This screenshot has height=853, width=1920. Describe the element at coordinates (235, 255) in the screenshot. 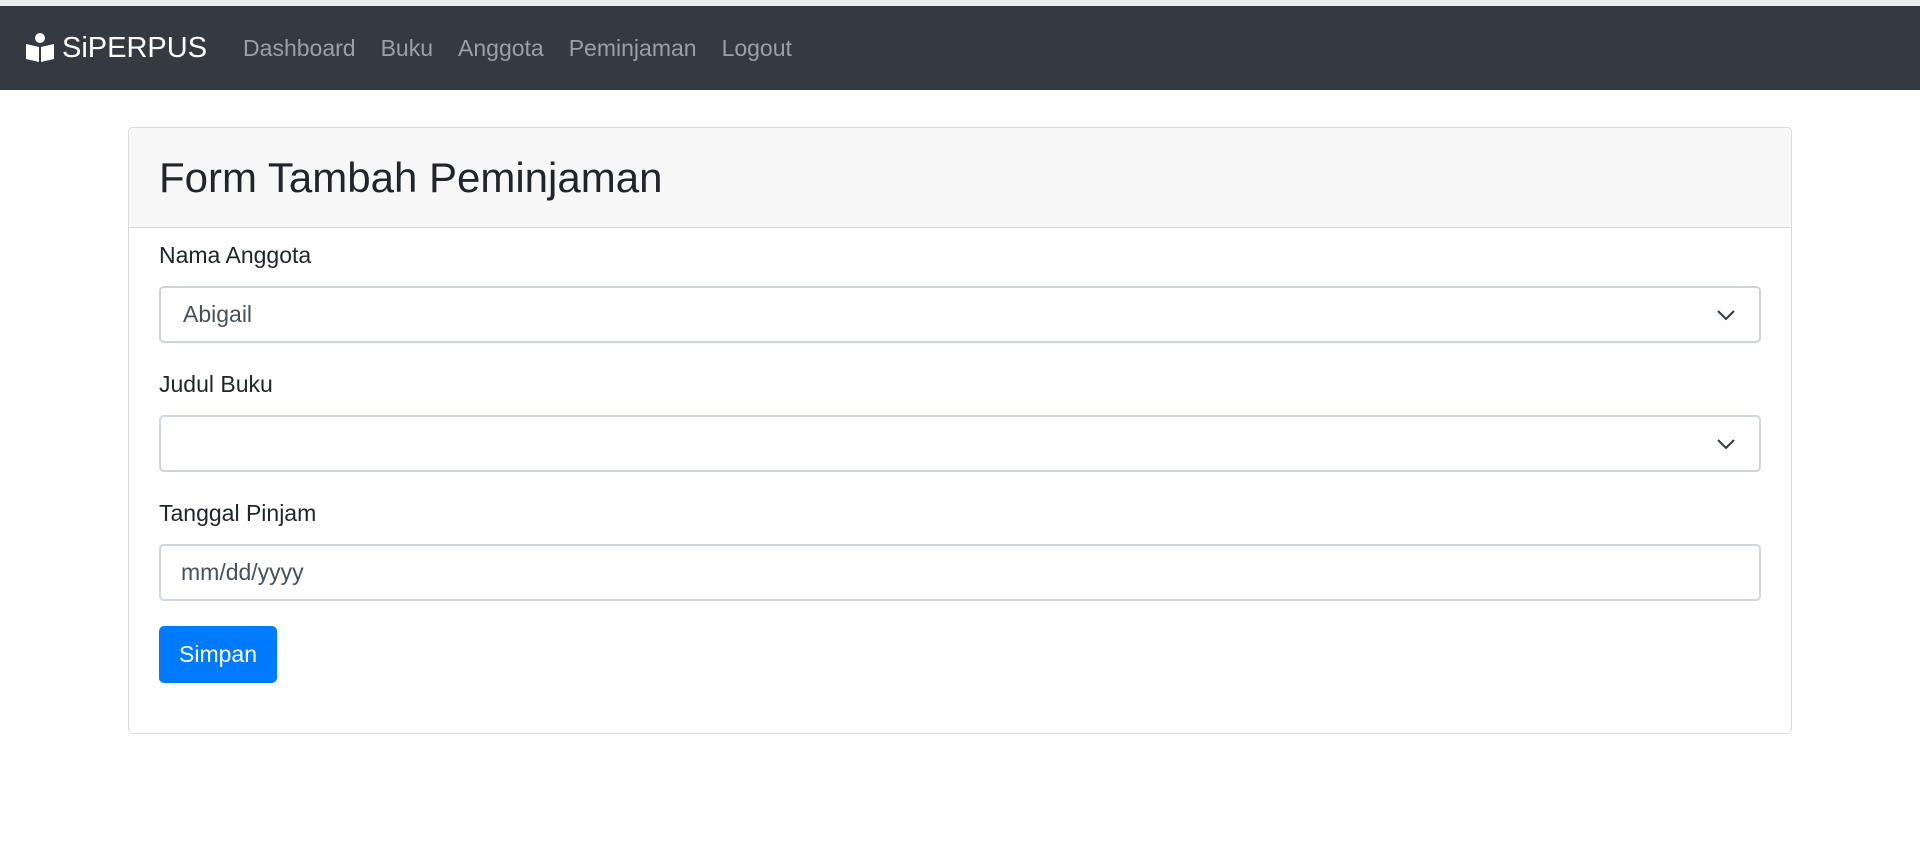

I see `anggota-label: Nama Anggota` at that location.